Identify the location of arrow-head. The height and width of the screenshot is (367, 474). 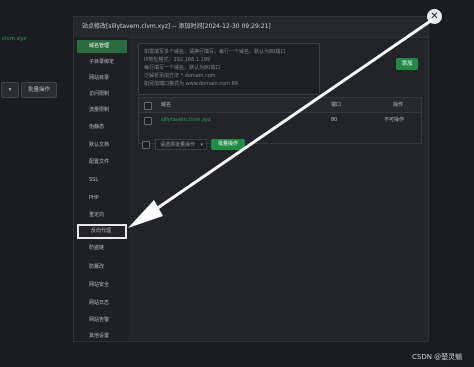
(145, 214).